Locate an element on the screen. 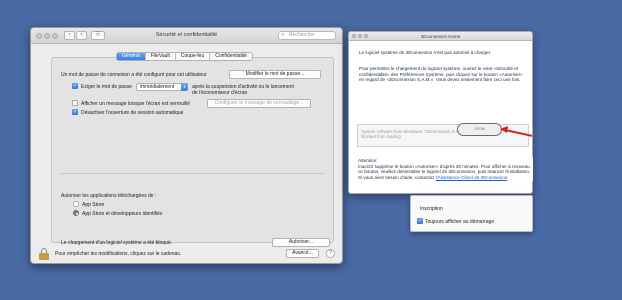 This screenshot has height=300, width=622. require-password-select: immédiatement ⇕ is located at coordinates (162, 87).